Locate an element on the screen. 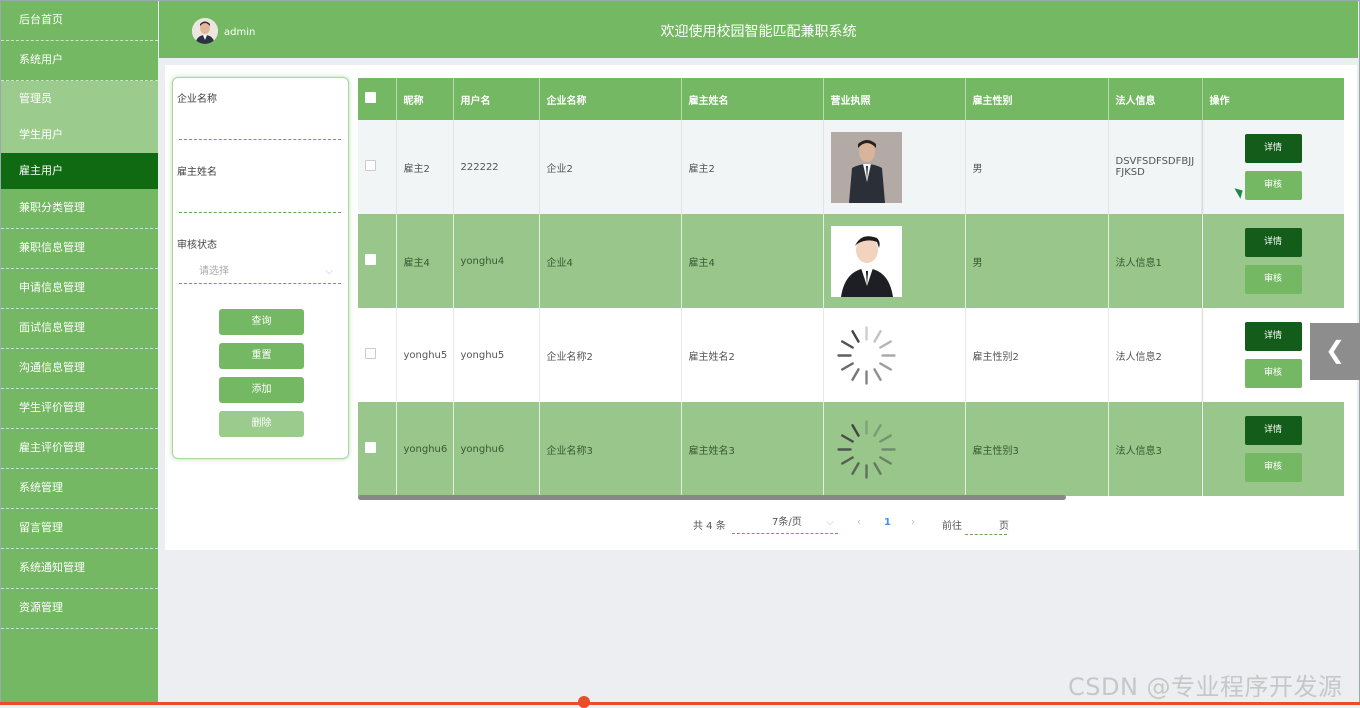 The width and height of the screenshot is (1360, 708). col-nickname: 昵称 is located at coordinates (425, 99).